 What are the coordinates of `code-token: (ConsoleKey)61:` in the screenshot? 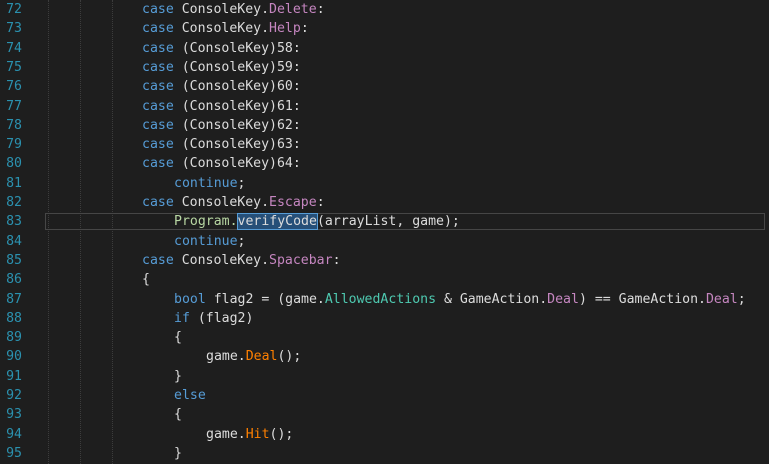 It's located at (241, 106).